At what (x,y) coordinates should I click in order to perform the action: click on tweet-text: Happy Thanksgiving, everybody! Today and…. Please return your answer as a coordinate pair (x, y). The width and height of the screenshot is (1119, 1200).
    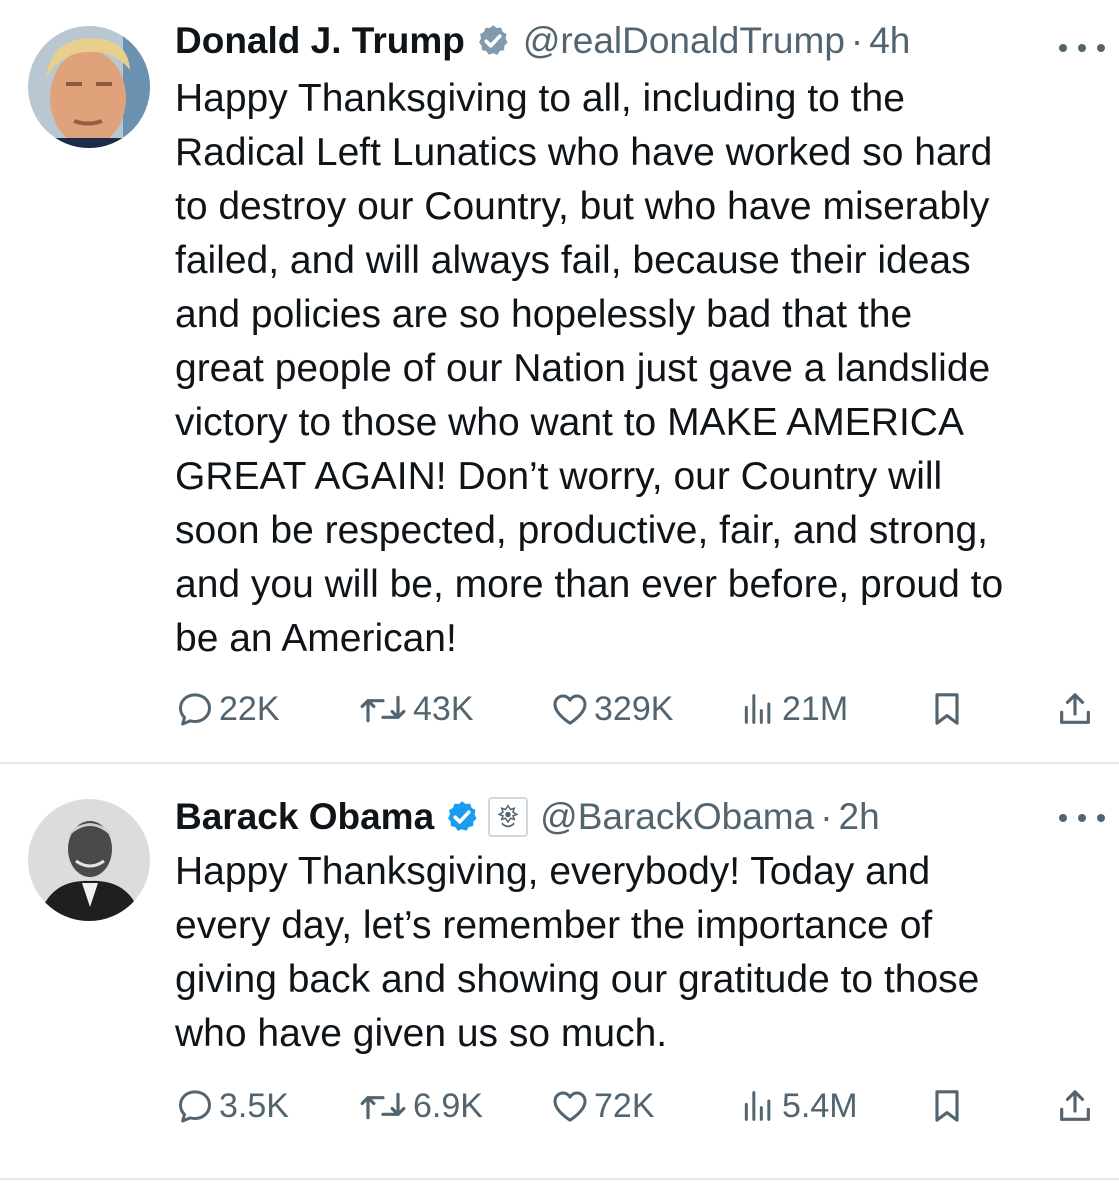
    Looking at the image, I should click on (577, 952).